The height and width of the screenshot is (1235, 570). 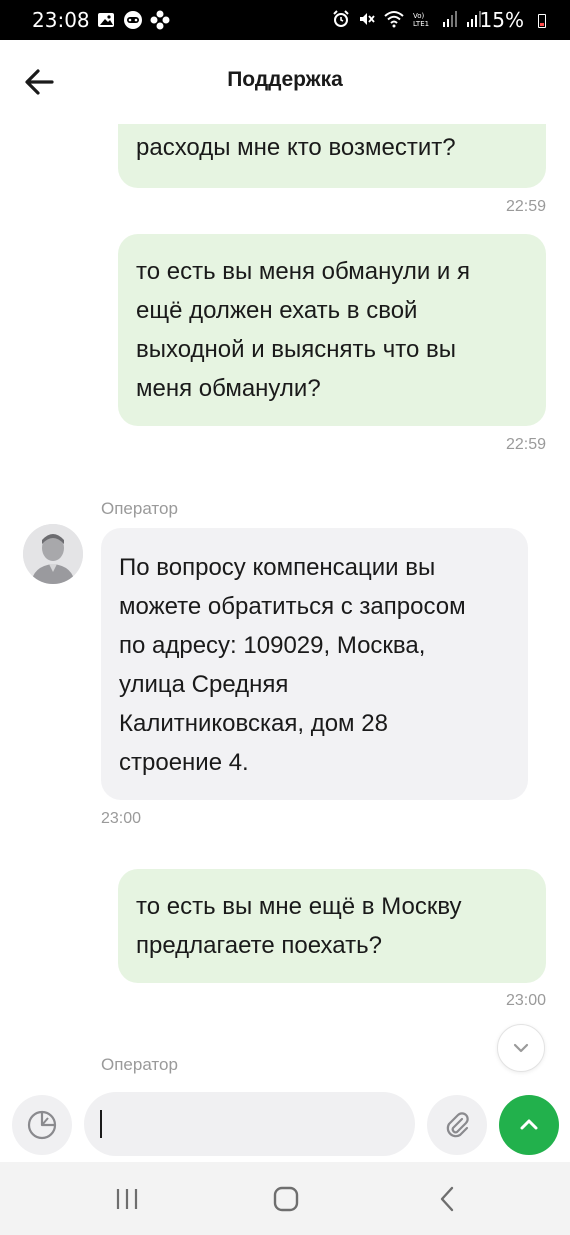 I want to click on status-icons-left, so click(x=133, y=20).